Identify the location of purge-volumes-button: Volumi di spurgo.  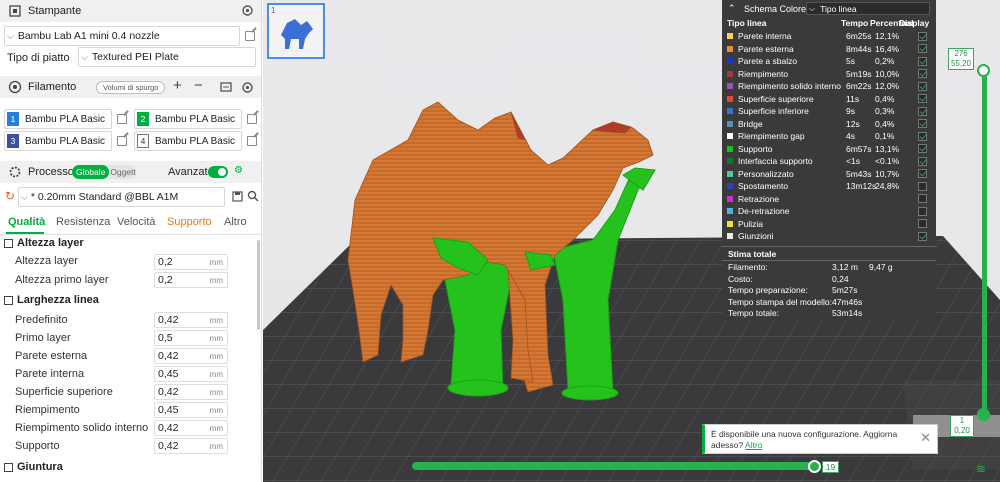
(131, 87).